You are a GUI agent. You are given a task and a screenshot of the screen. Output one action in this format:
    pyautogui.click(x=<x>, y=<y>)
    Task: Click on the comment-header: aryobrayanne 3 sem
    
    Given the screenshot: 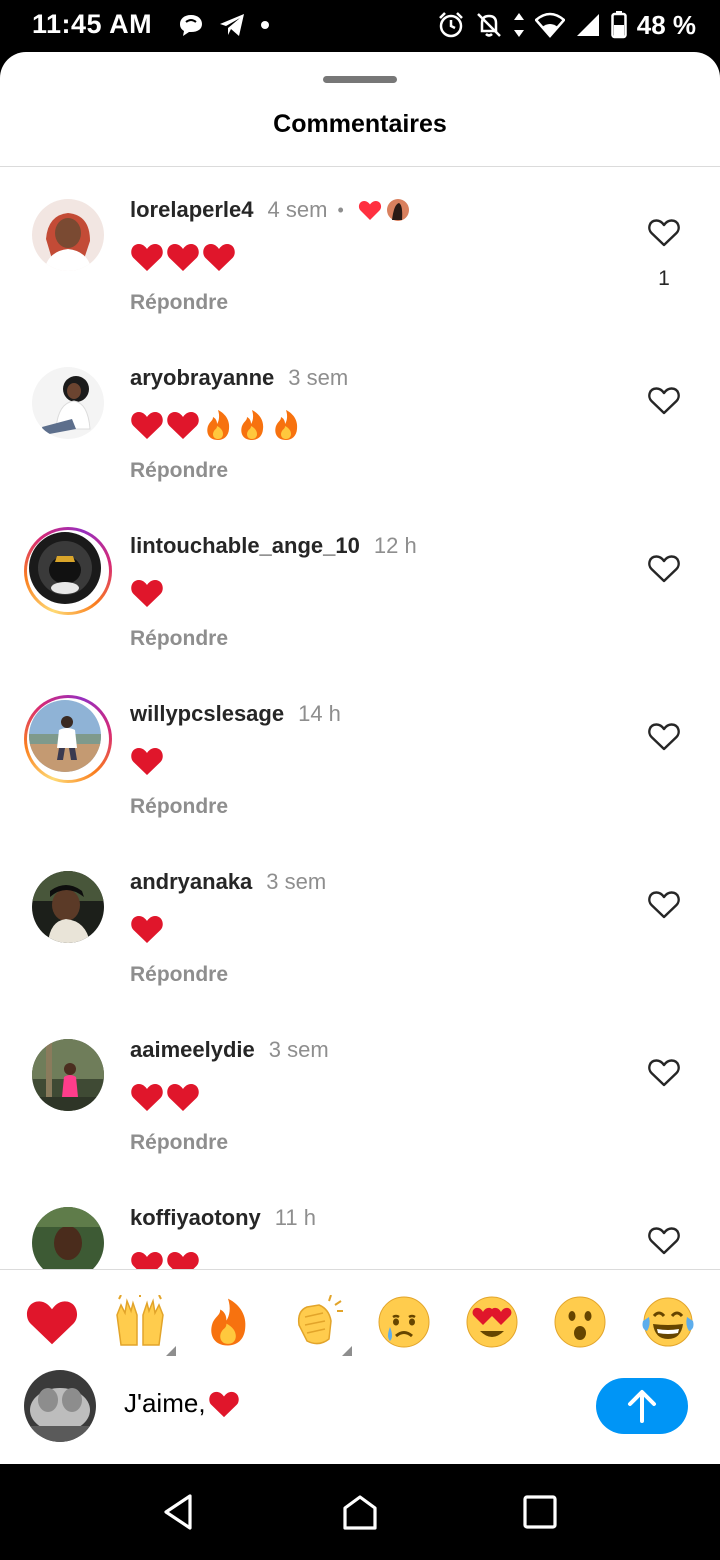 What is the action you would take?
    pyautogui.click(x=239, y=378)
    